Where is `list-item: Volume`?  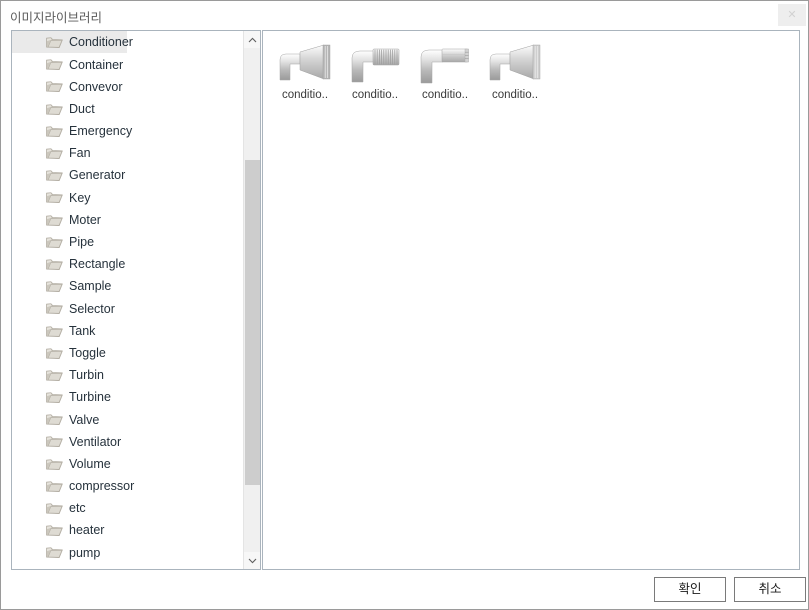 list-item: Volume is located at coordinates (128, 464).